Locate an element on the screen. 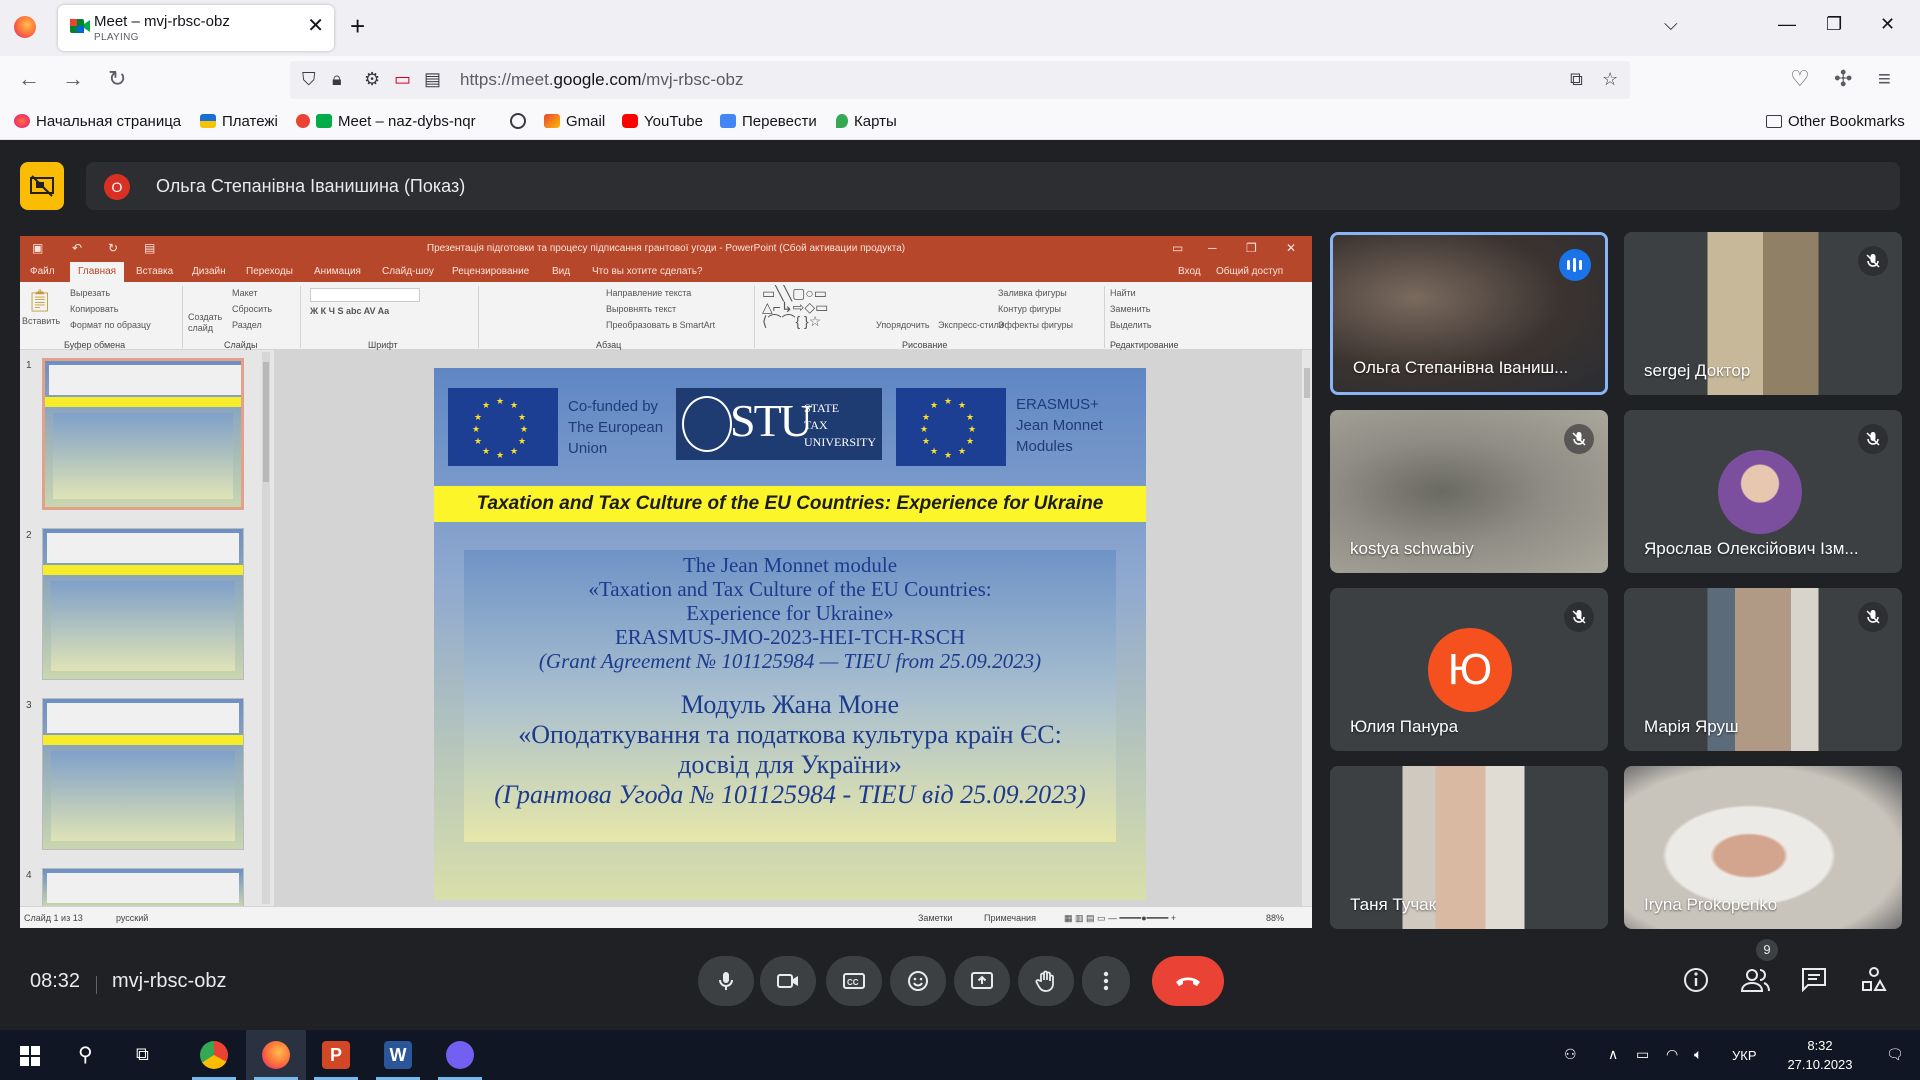 The height and width of the screenshot is (1080, 1920). reset-label: Сбросить is located at coordinates (252, 309).